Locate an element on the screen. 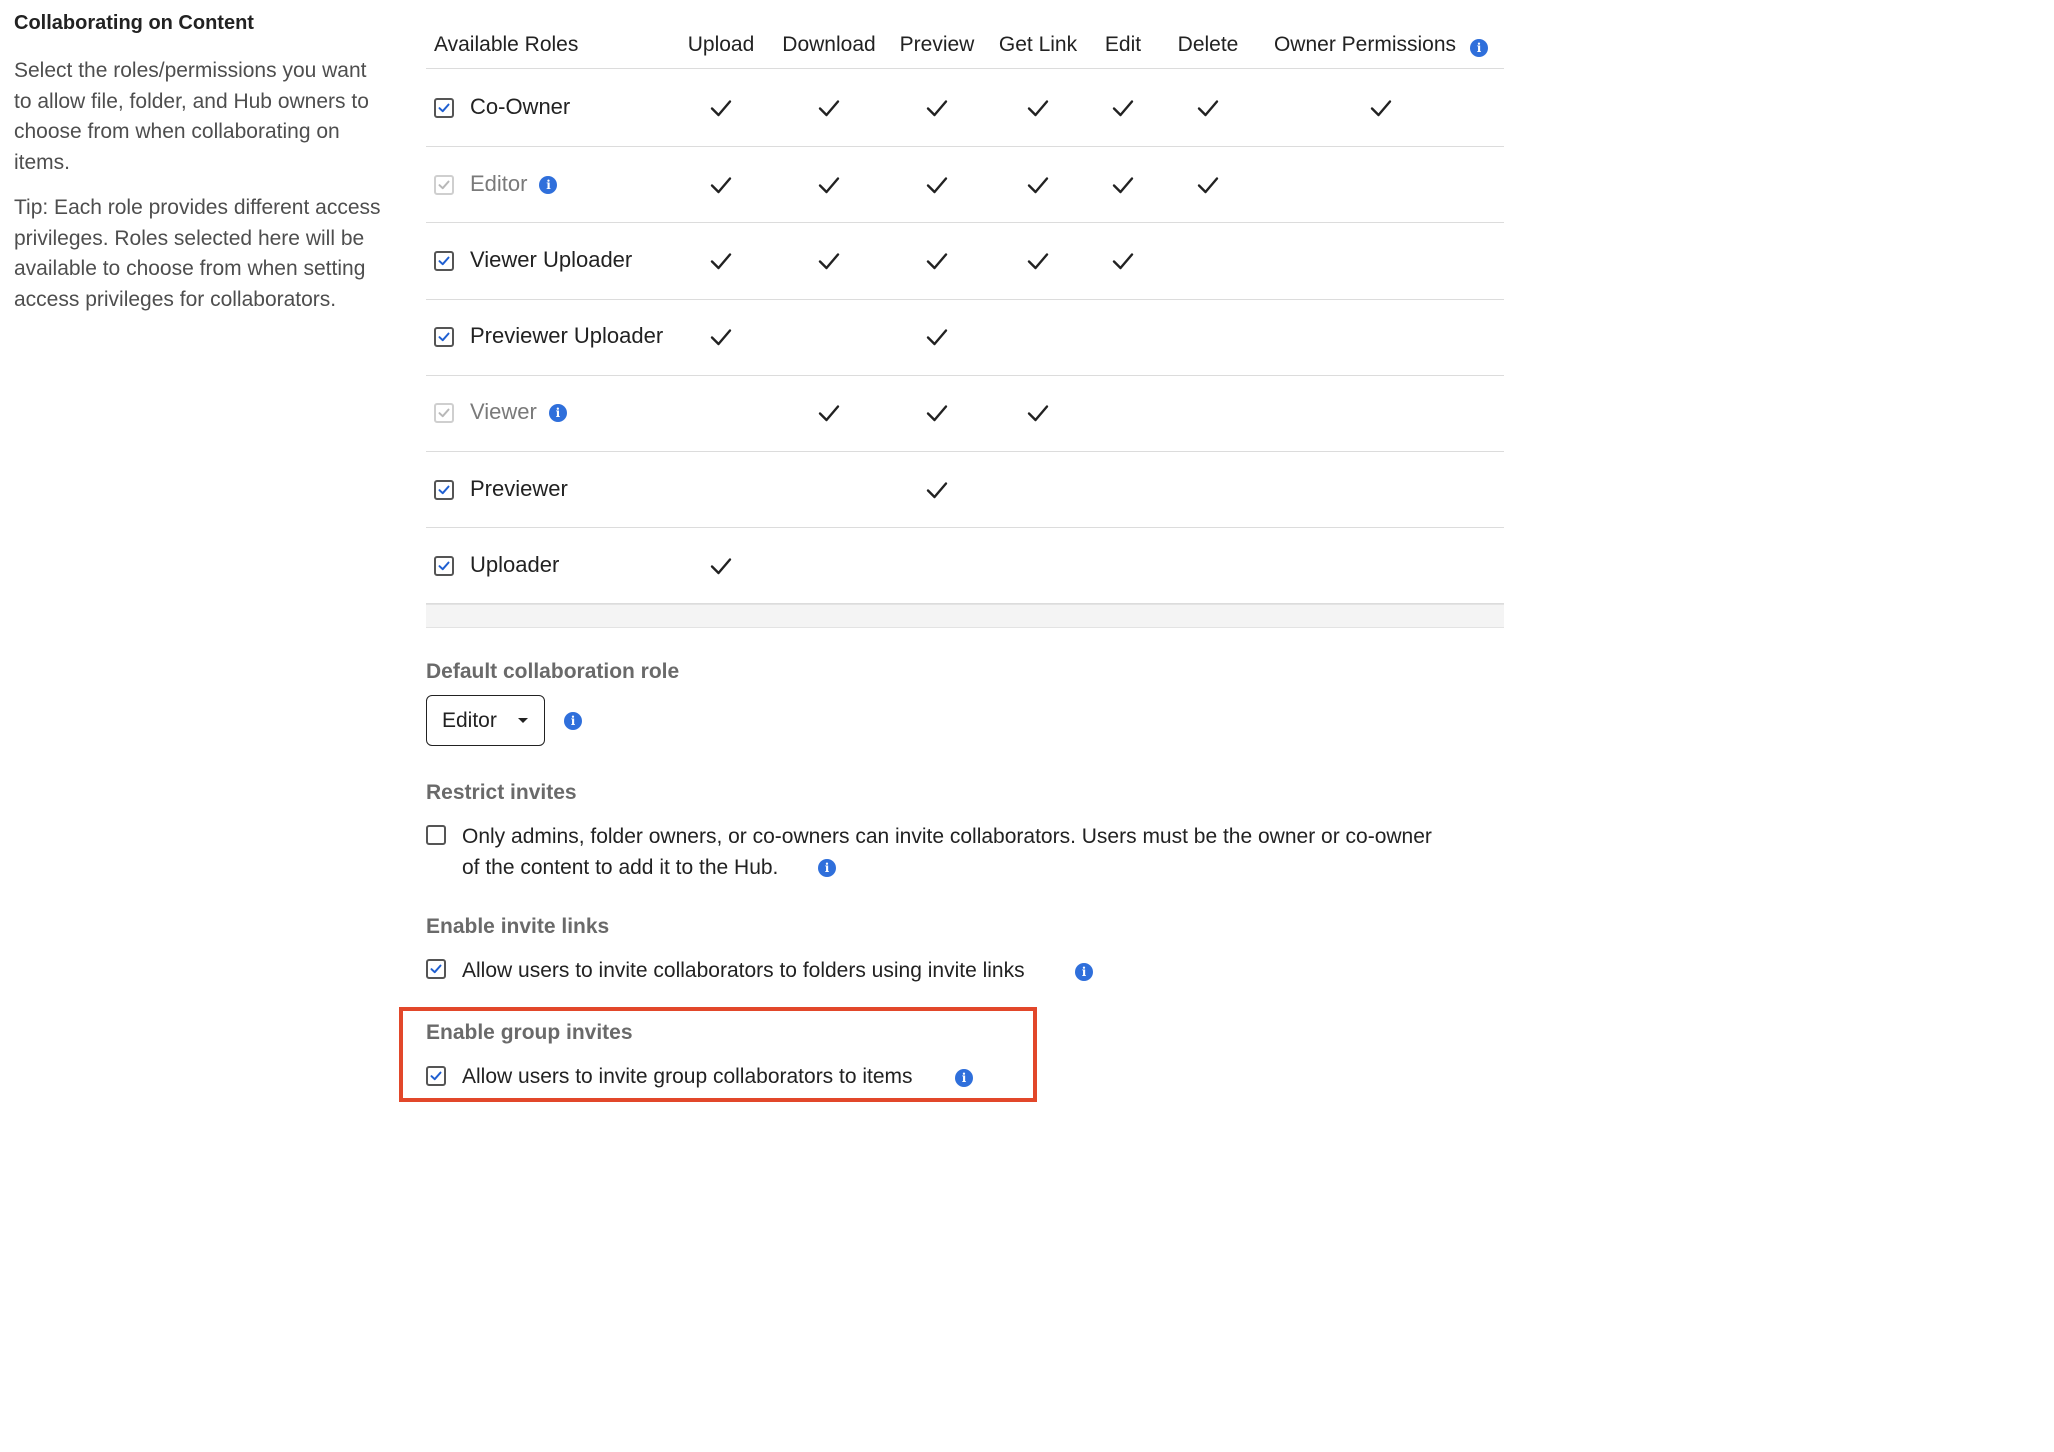 The image size is (2054, 1452). header-get-link: Get Link is located at coordinates (1038, 44).